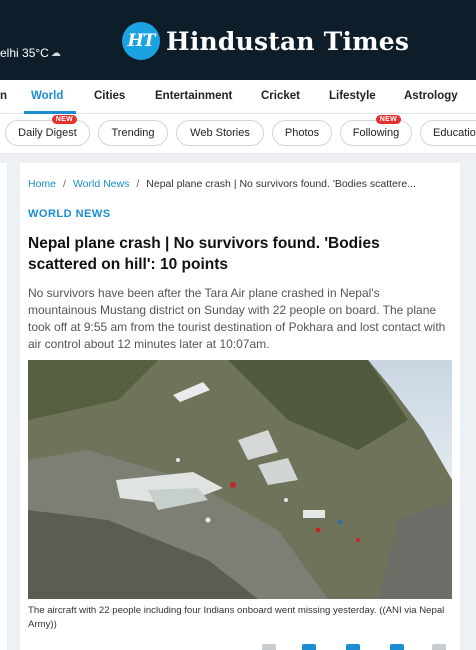  I want to click on bookmark-icon, so click(269, 647).